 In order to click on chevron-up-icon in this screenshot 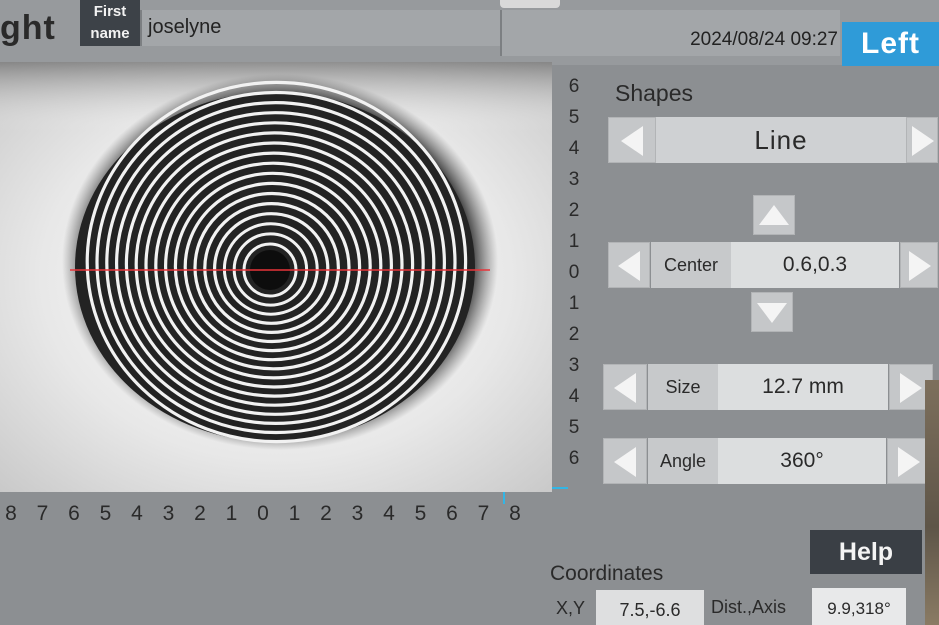, I will do `click(774, 215)`.